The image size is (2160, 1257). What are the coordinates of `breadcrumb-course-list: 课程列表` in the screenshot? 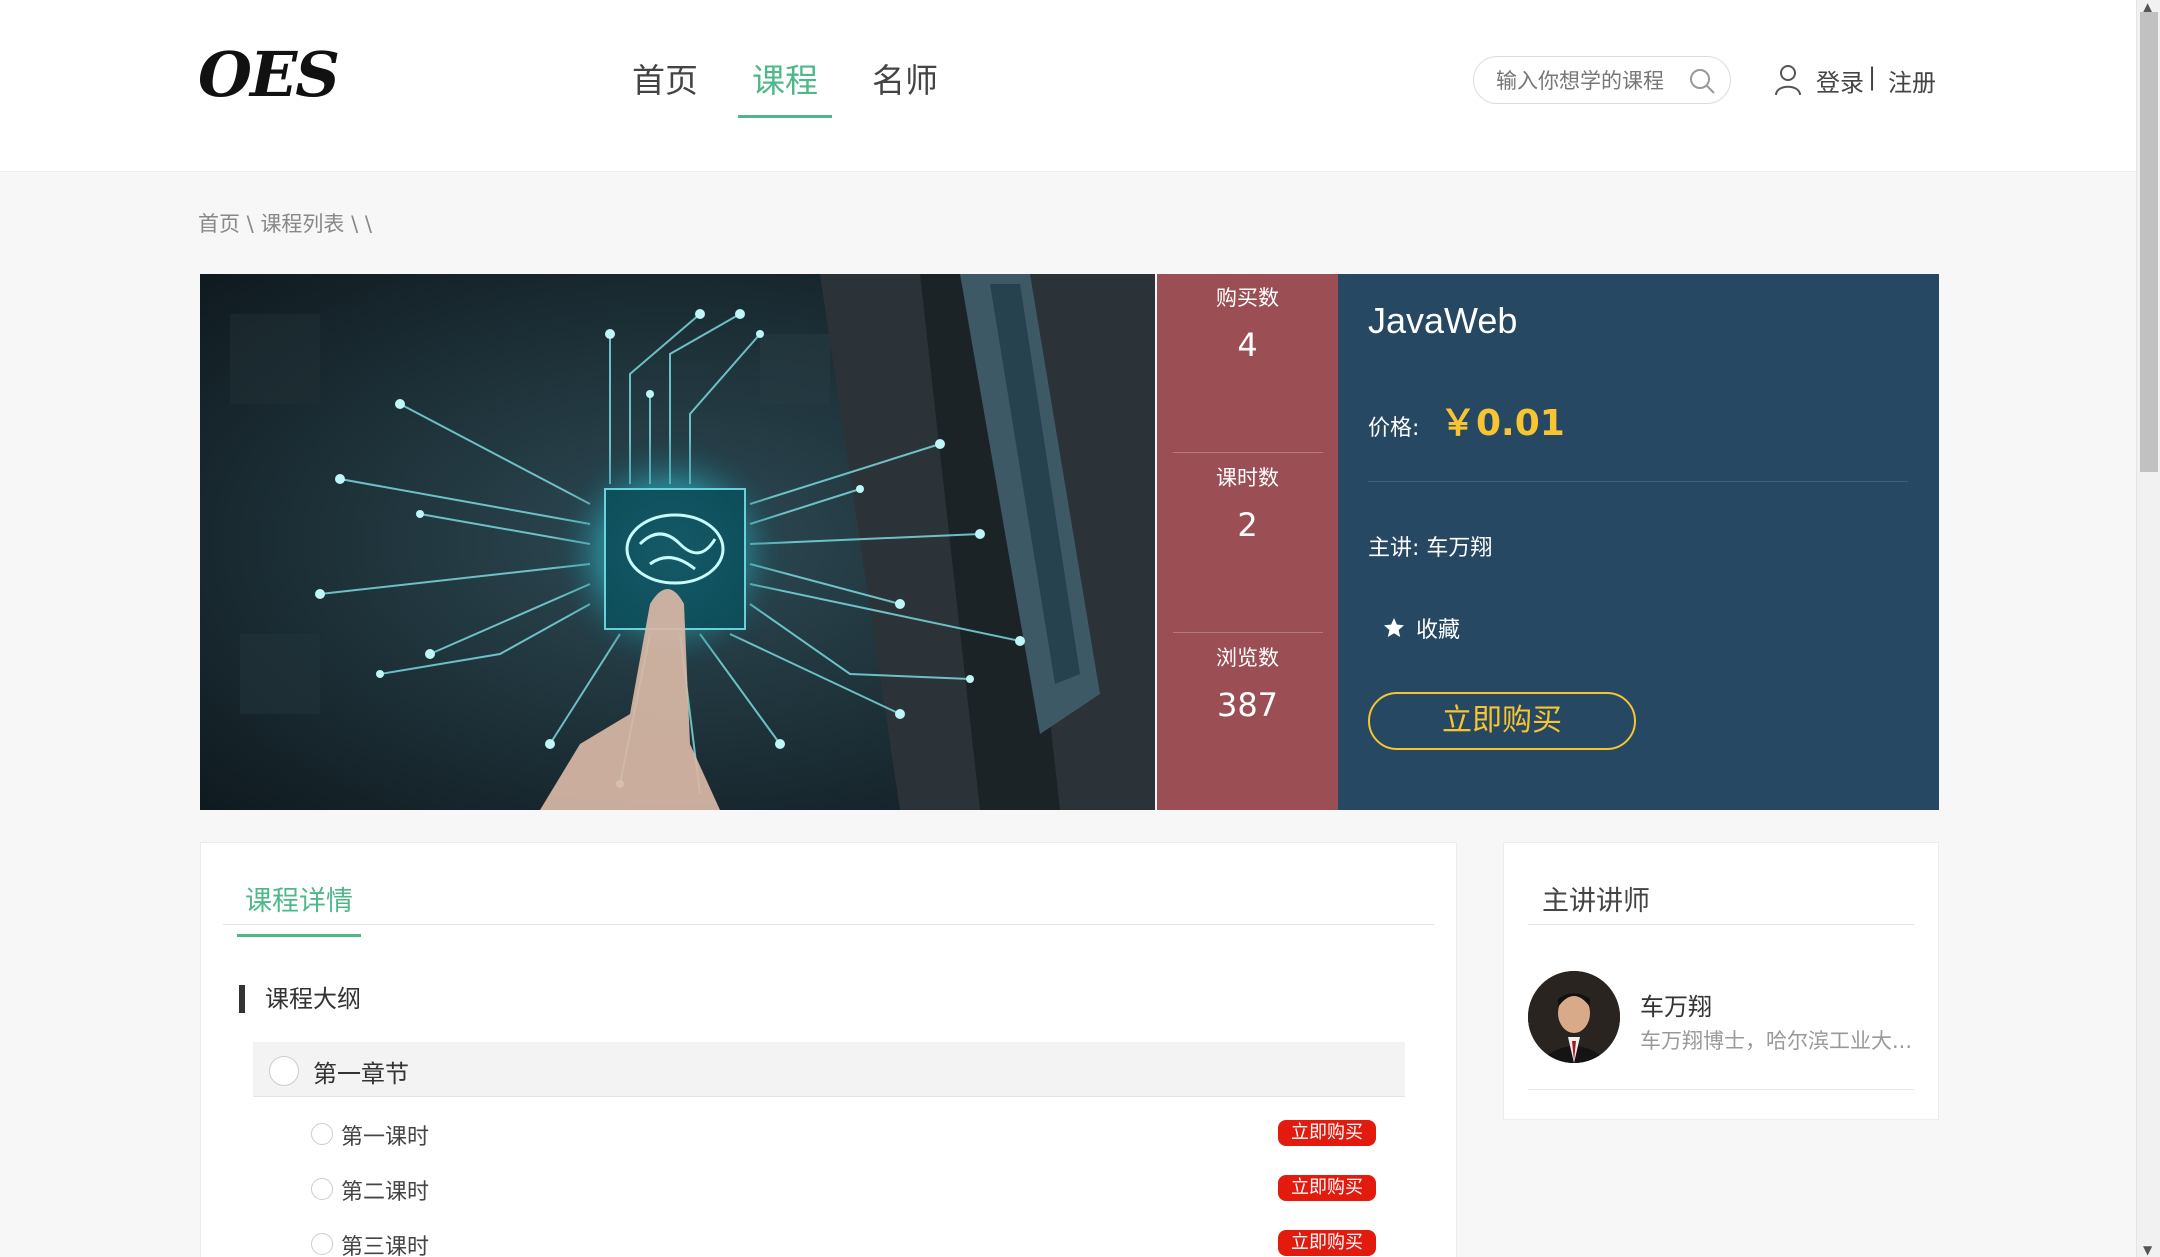 It's located at (302, 224).